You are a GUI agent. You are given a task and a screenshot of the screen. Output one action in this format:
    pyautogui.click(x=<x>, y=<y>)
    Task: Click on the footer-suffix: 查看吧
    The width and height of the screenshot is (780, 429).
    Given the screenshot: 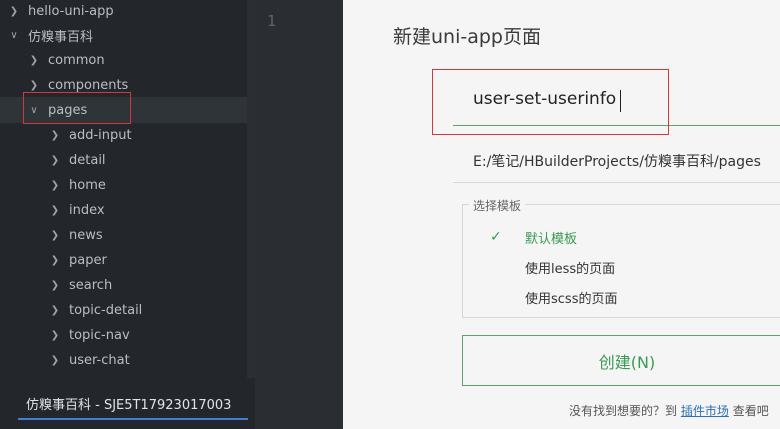 What is the action you would take?
    pyautogui.click(x=750, y=411)
    